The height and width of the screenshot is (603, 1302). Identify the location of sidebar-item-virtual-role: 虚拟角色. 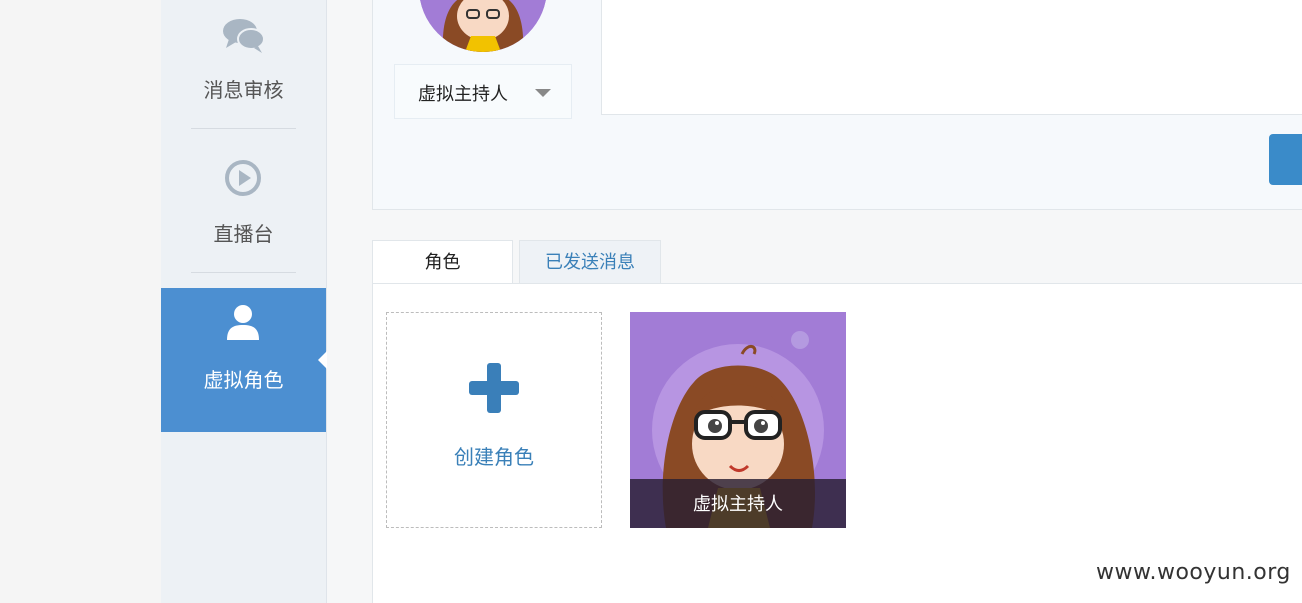
(244, 360).